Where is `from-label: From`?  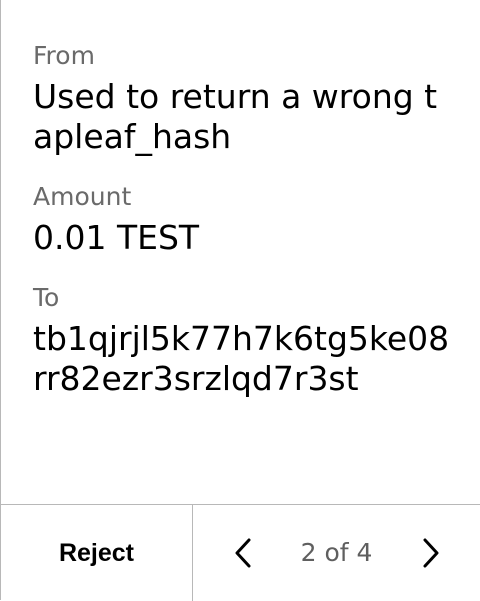
from-label: From is located at coordinates (64, 55).